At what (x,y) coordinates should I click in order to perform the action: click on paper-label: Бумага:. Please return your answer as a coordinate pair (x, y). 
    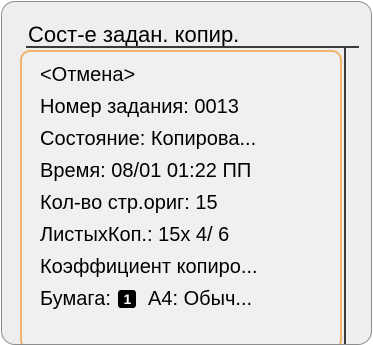
    Looking at the image, I should click on (75, 299).